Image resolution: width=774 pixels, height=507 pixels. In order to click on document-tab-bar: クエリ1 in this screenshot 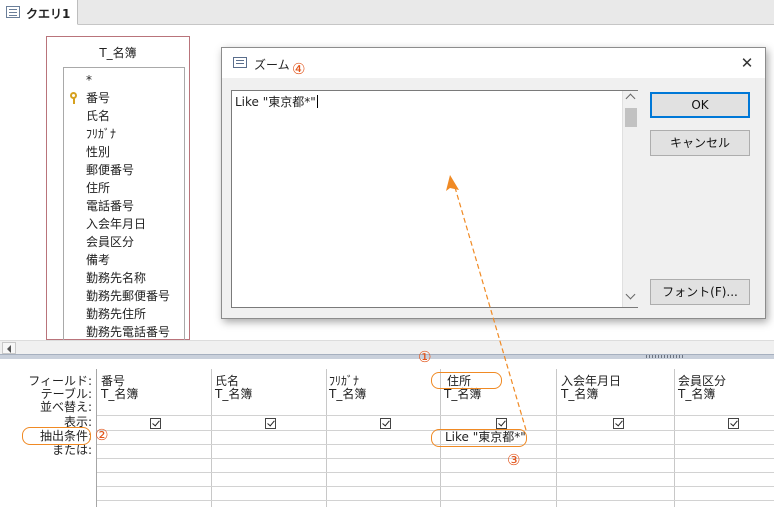, I will do `click(387, 12)`.